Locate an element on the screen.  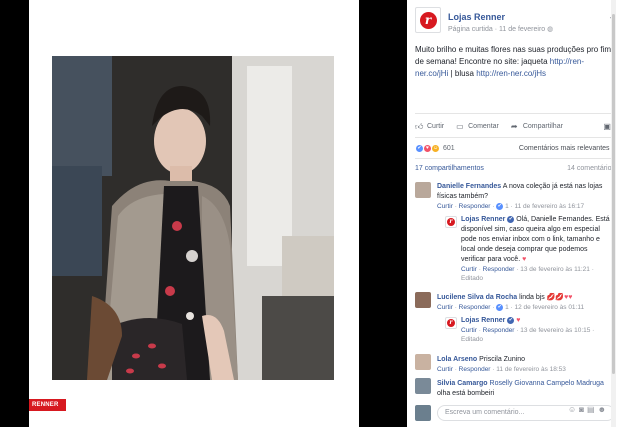
post-actions: 👍︎ Curtir ▭ Comentar ➦ Compartilhar ▣▾ is located at coordinates (515, 126).